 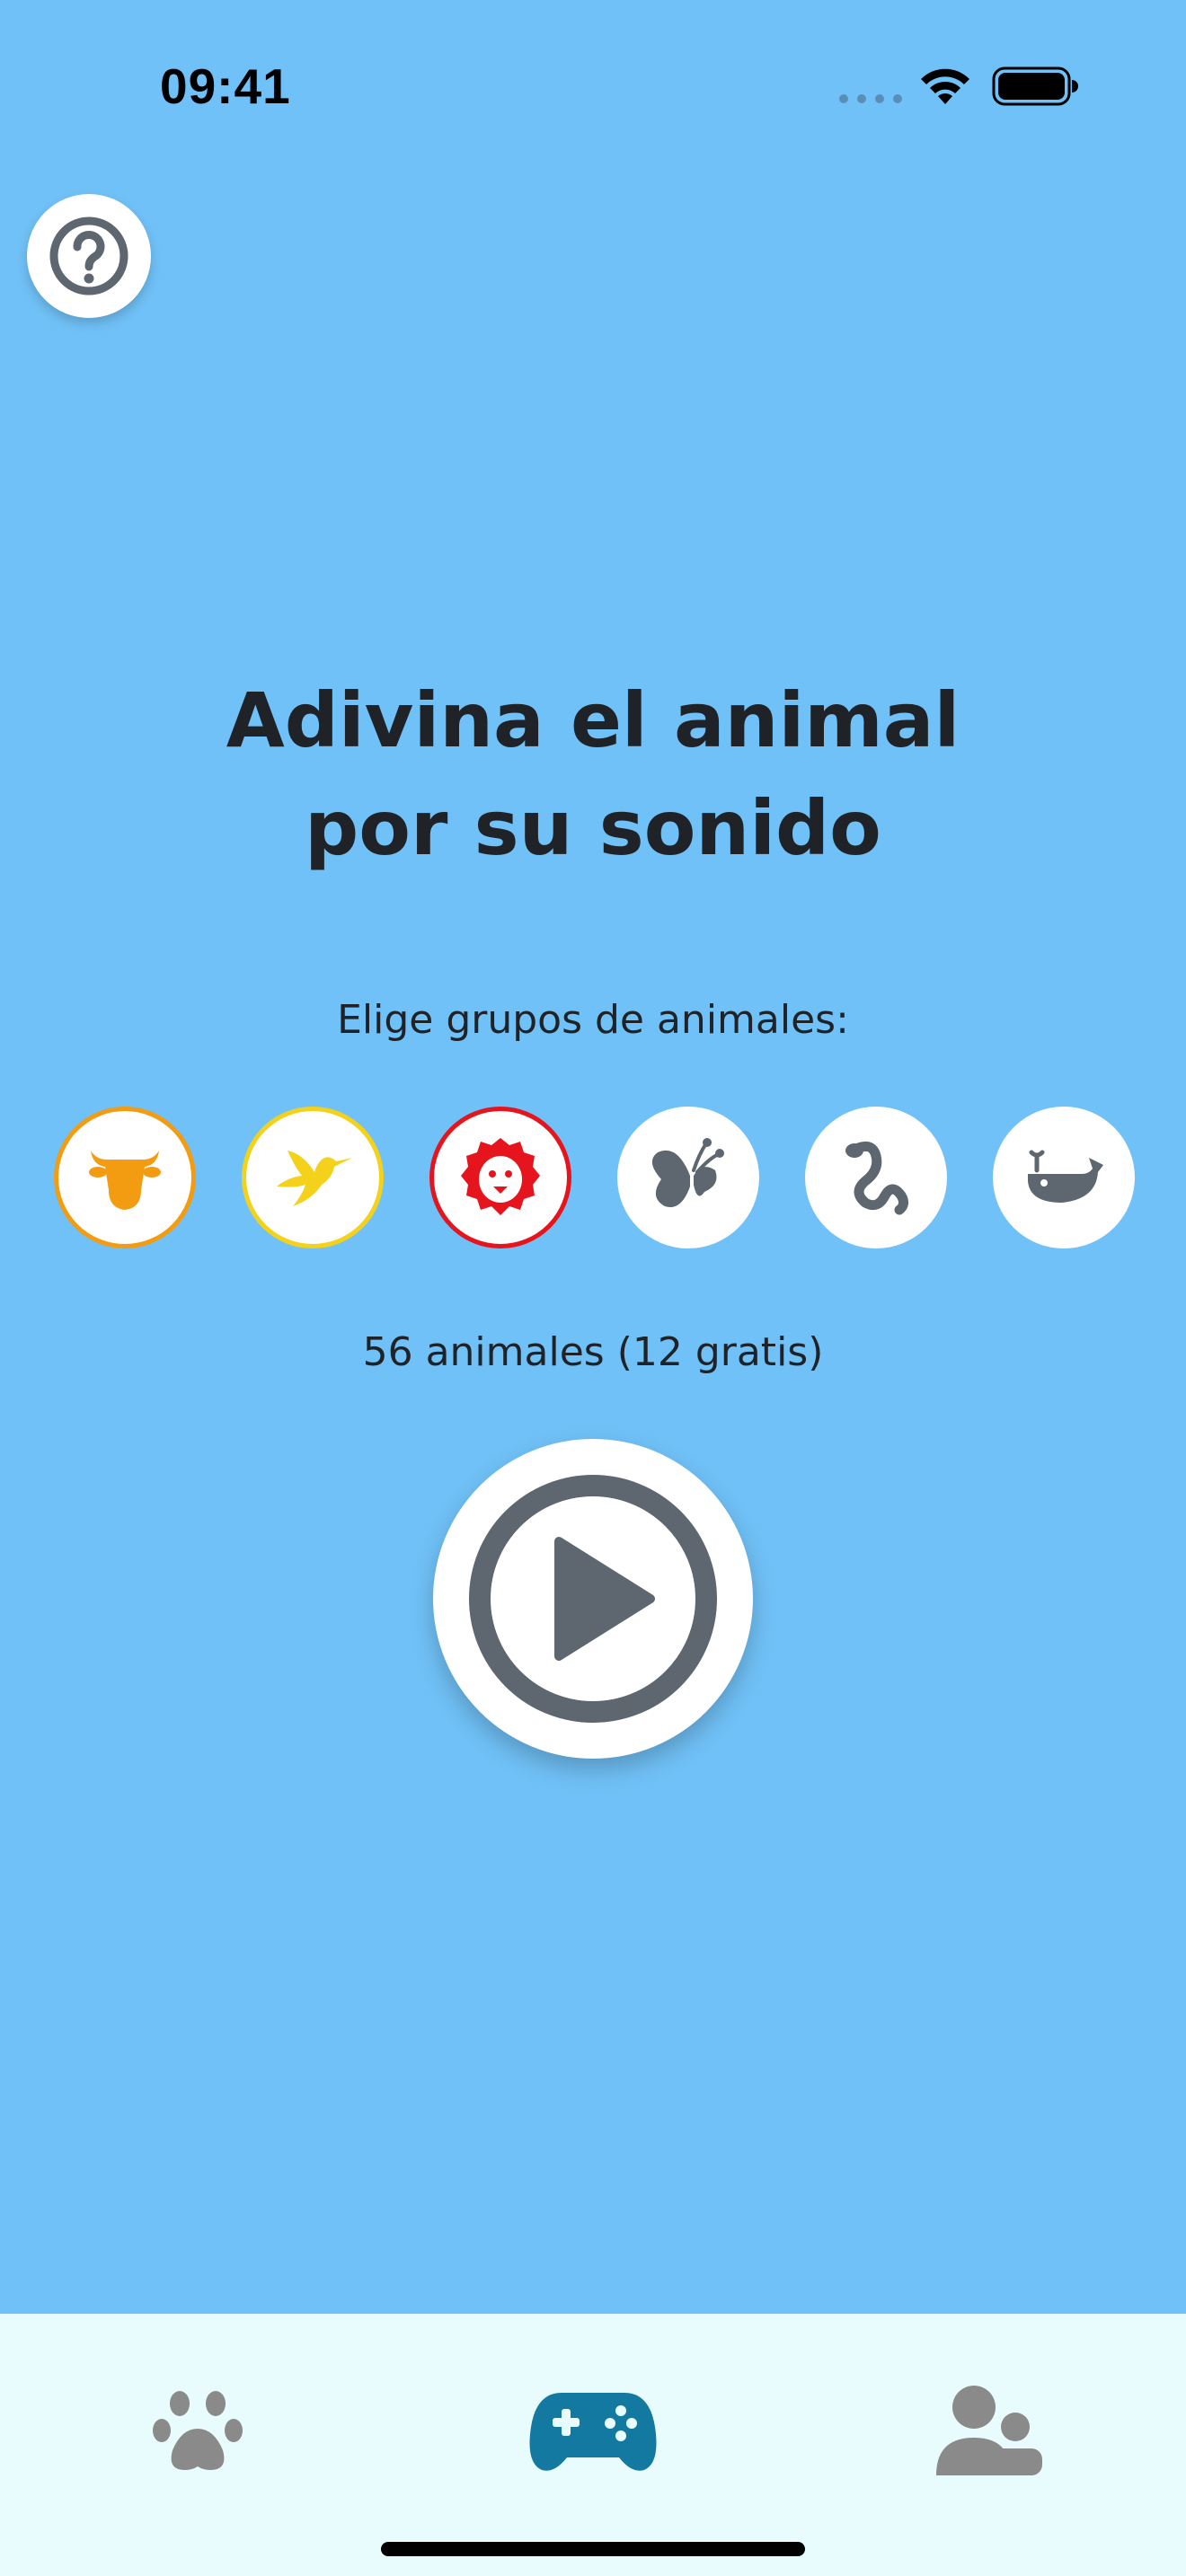 I want to click on battery-icon, so click(x=1035, y=86).